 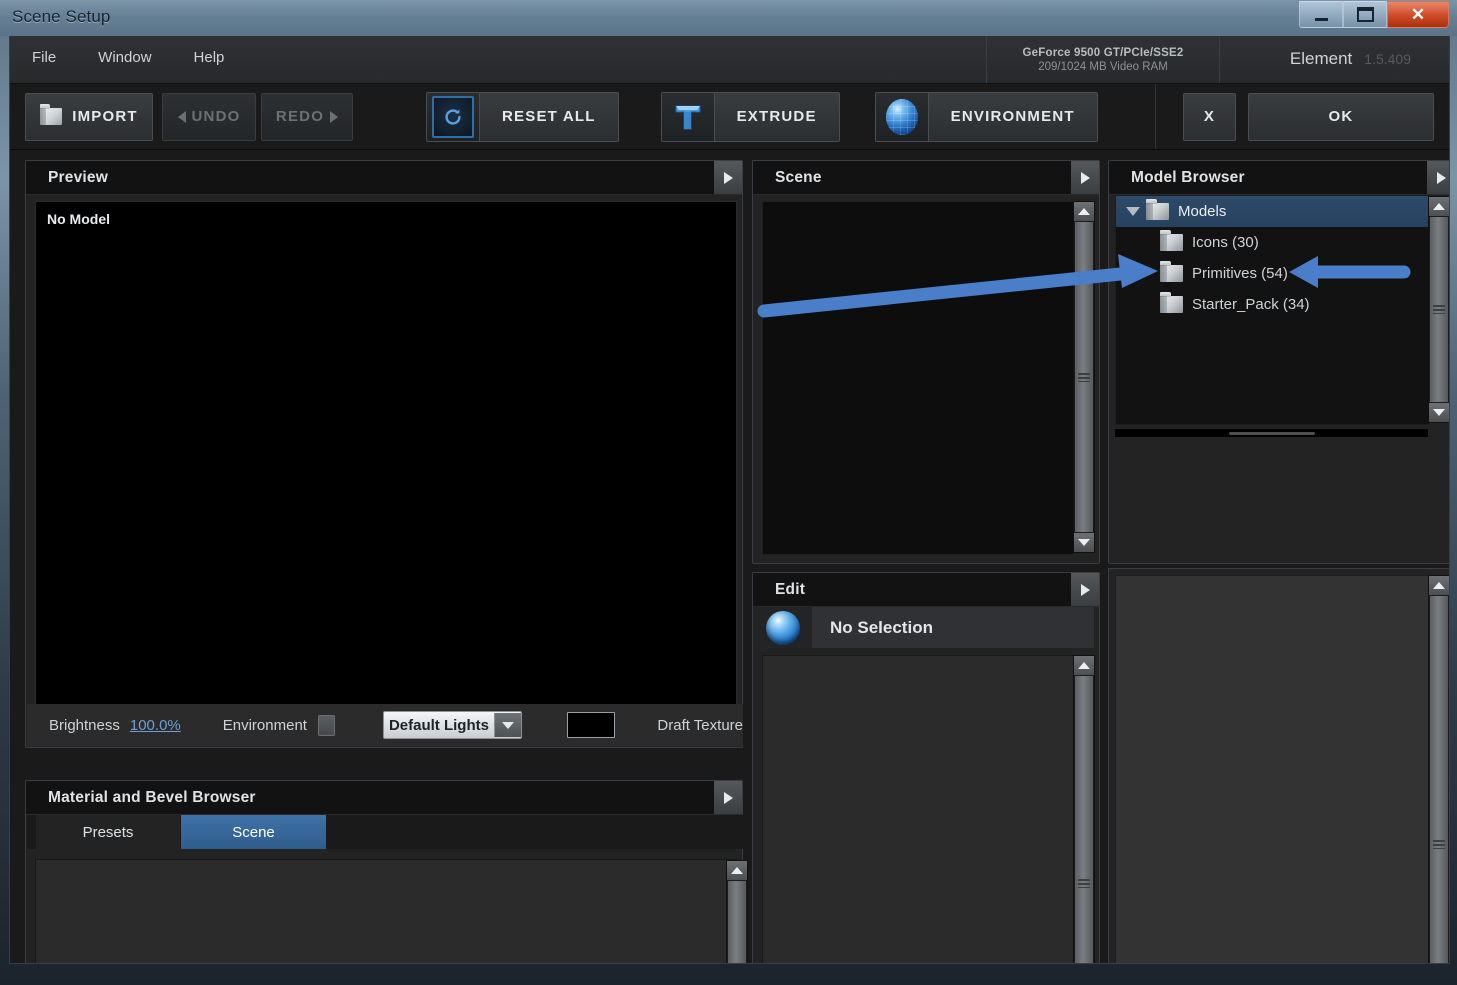 I want to click on maximize-button, so click(x=1365, y=14).